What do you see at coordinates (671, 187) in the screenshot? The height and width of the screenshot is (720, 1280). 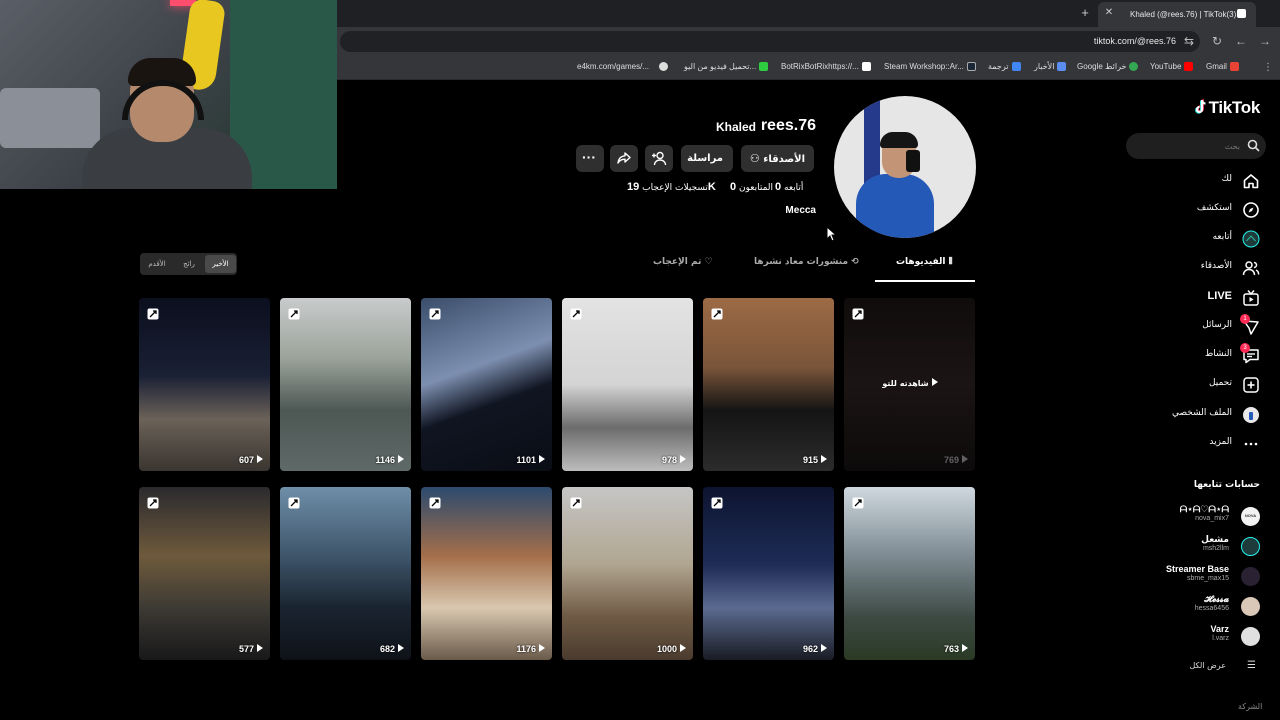 I see `likes-stat: تسجيلات الإعجاب 19K` at bounding box center [671, 187].